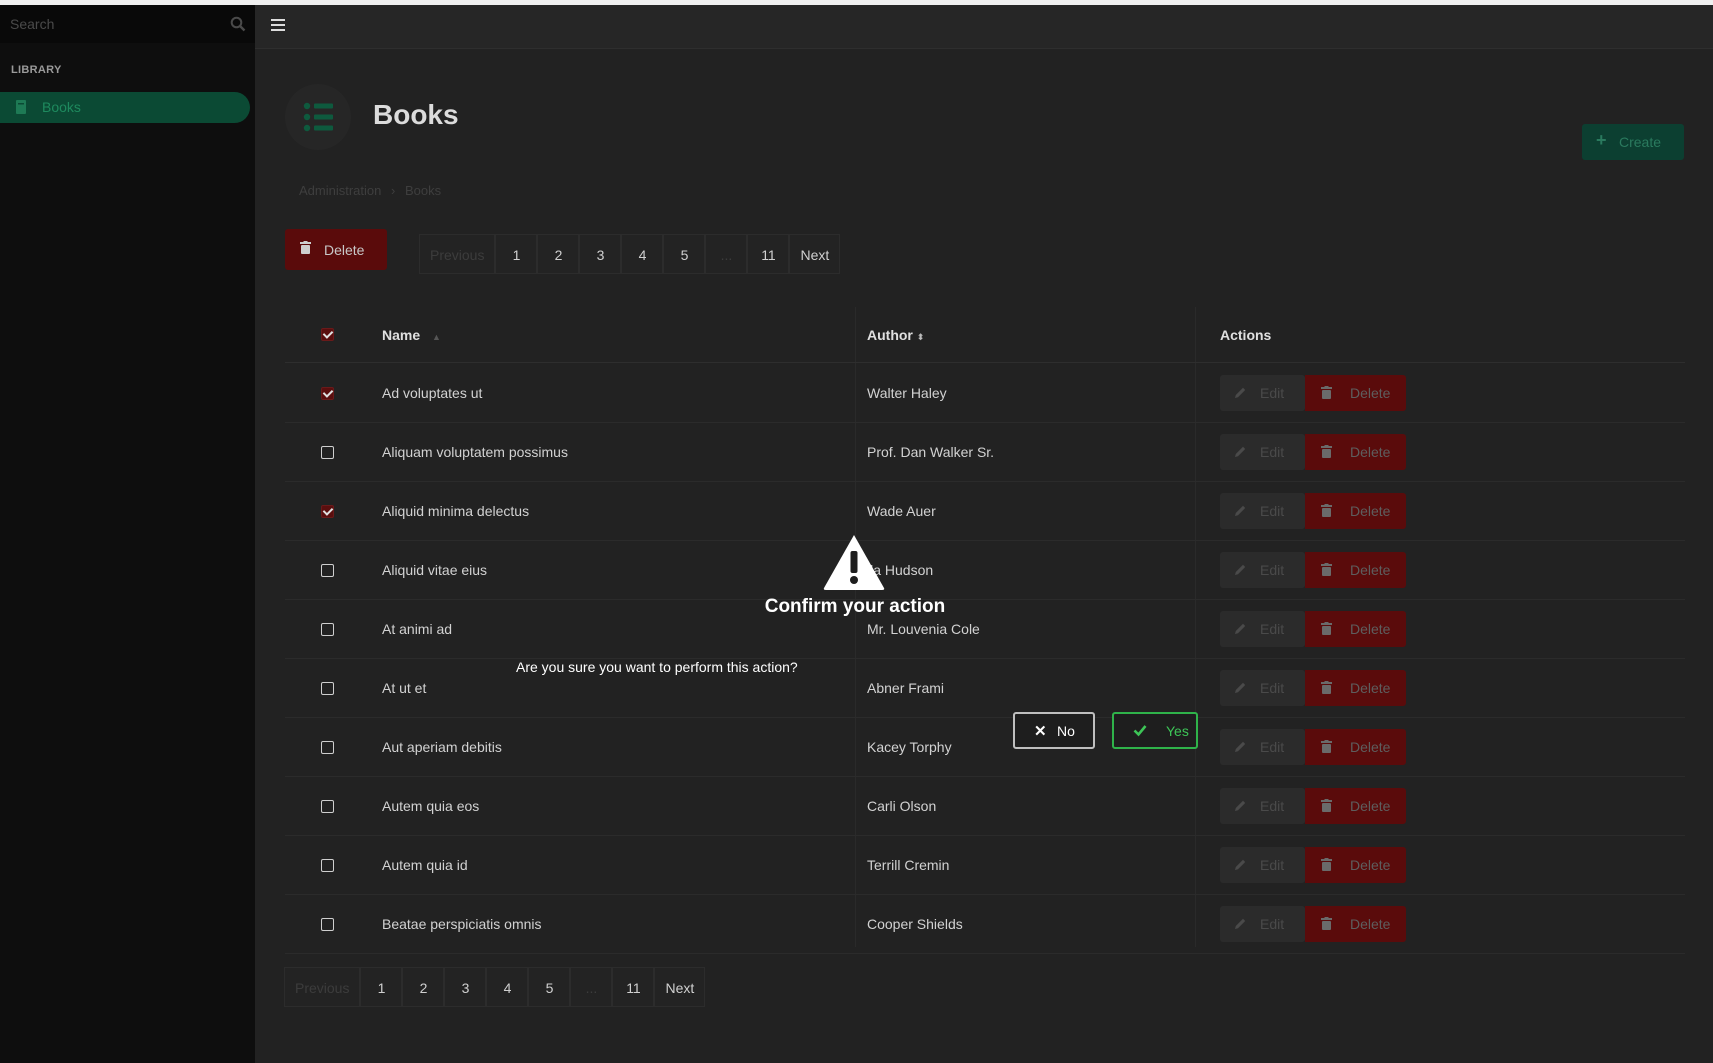 This screenshot has width=1713, height=1063. What do you see at coordinates (1040, 731) in the screenshot?
I see `close-icon: ✕` at bounding box center [1040, 731].